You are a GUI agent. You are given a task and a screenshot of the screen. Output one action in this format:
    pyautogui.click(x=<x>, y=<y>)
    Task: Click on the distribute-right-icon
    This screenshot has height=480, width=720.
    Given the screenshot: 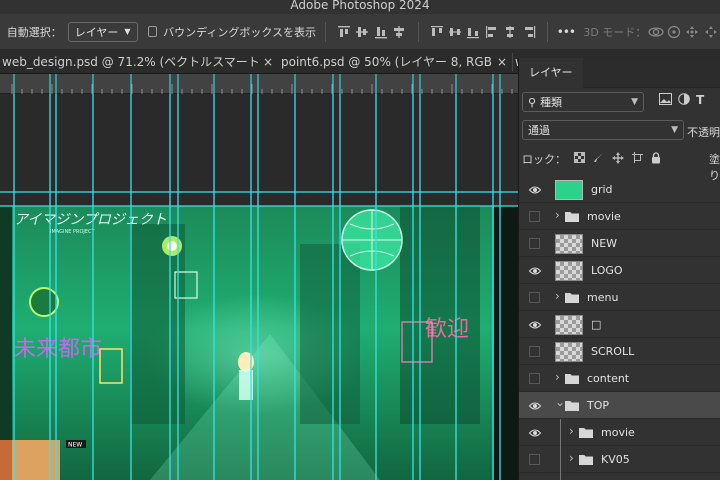 What is the action you would take?
    pyautogui.click(x=529, y=32)
    